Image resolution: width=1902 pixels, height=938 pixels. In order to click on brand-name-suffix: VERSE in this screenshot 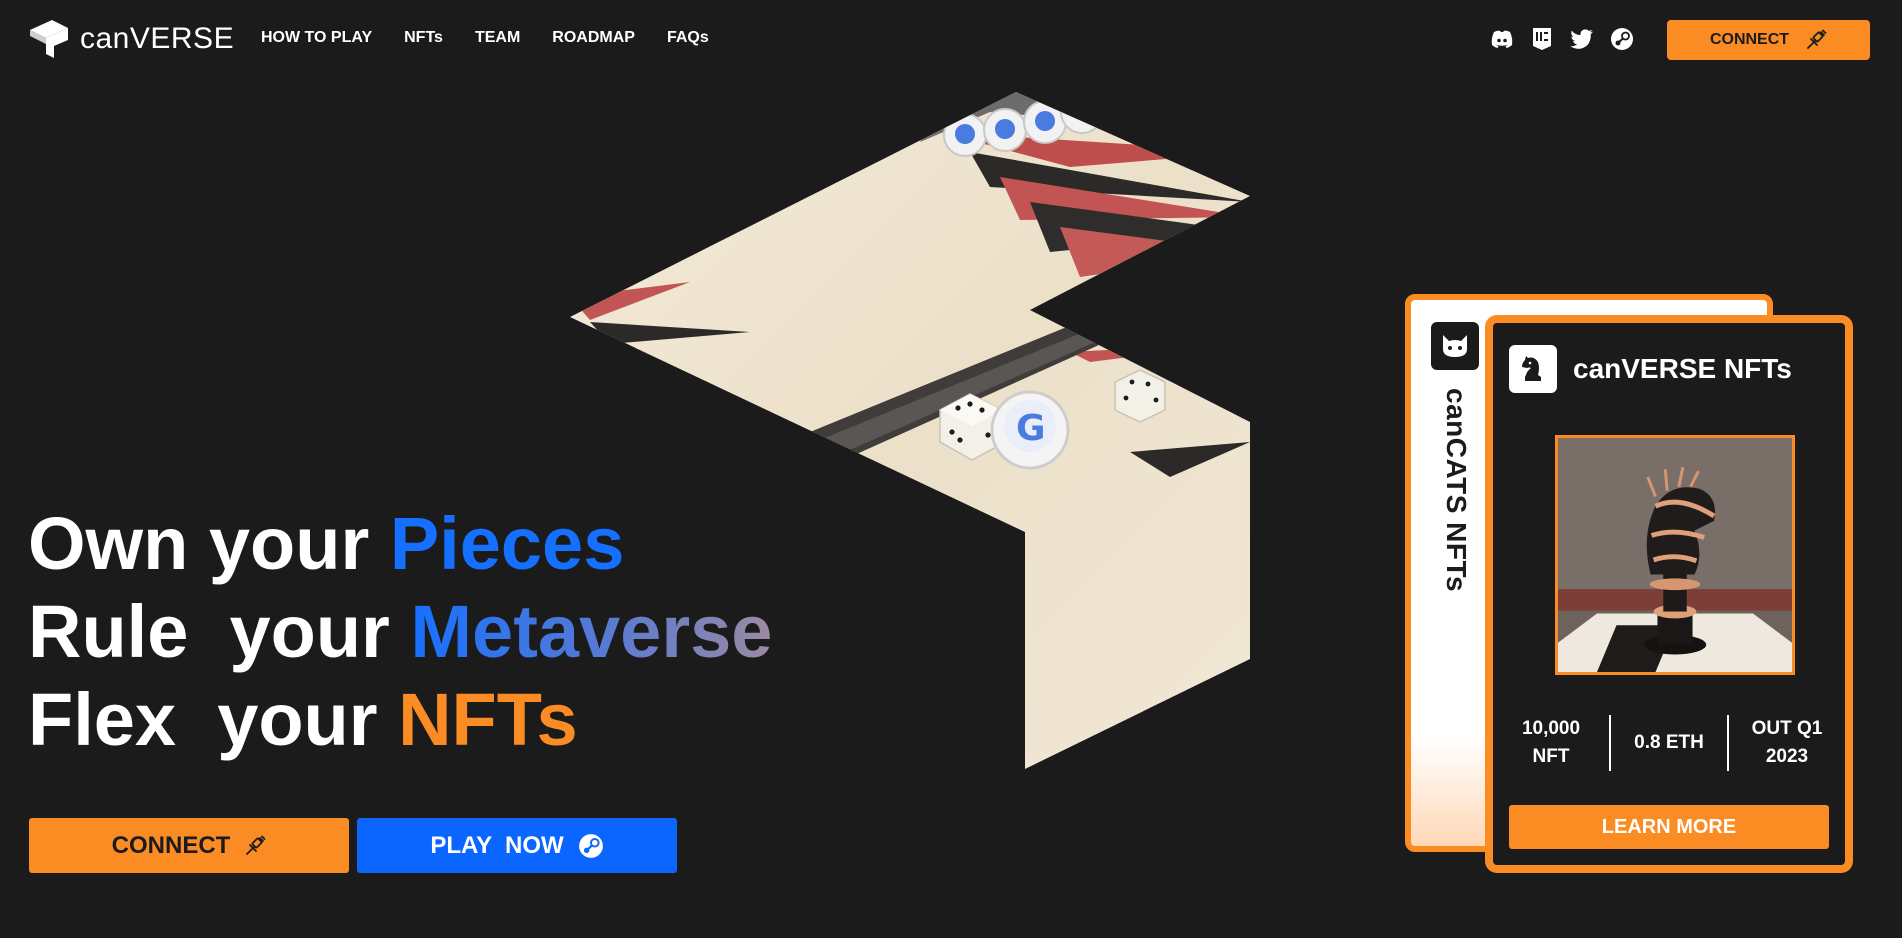, I will do `click(182, 38)`.